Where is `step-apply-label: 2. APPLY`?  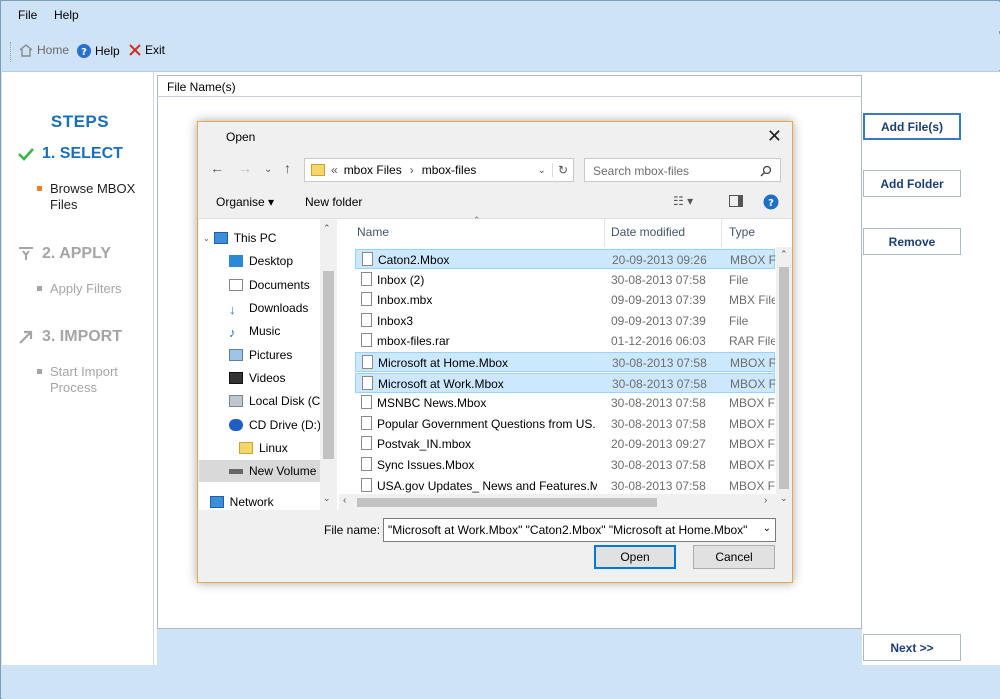
step-apply-label: 2. APPLY is located at coordinates (77, 253).